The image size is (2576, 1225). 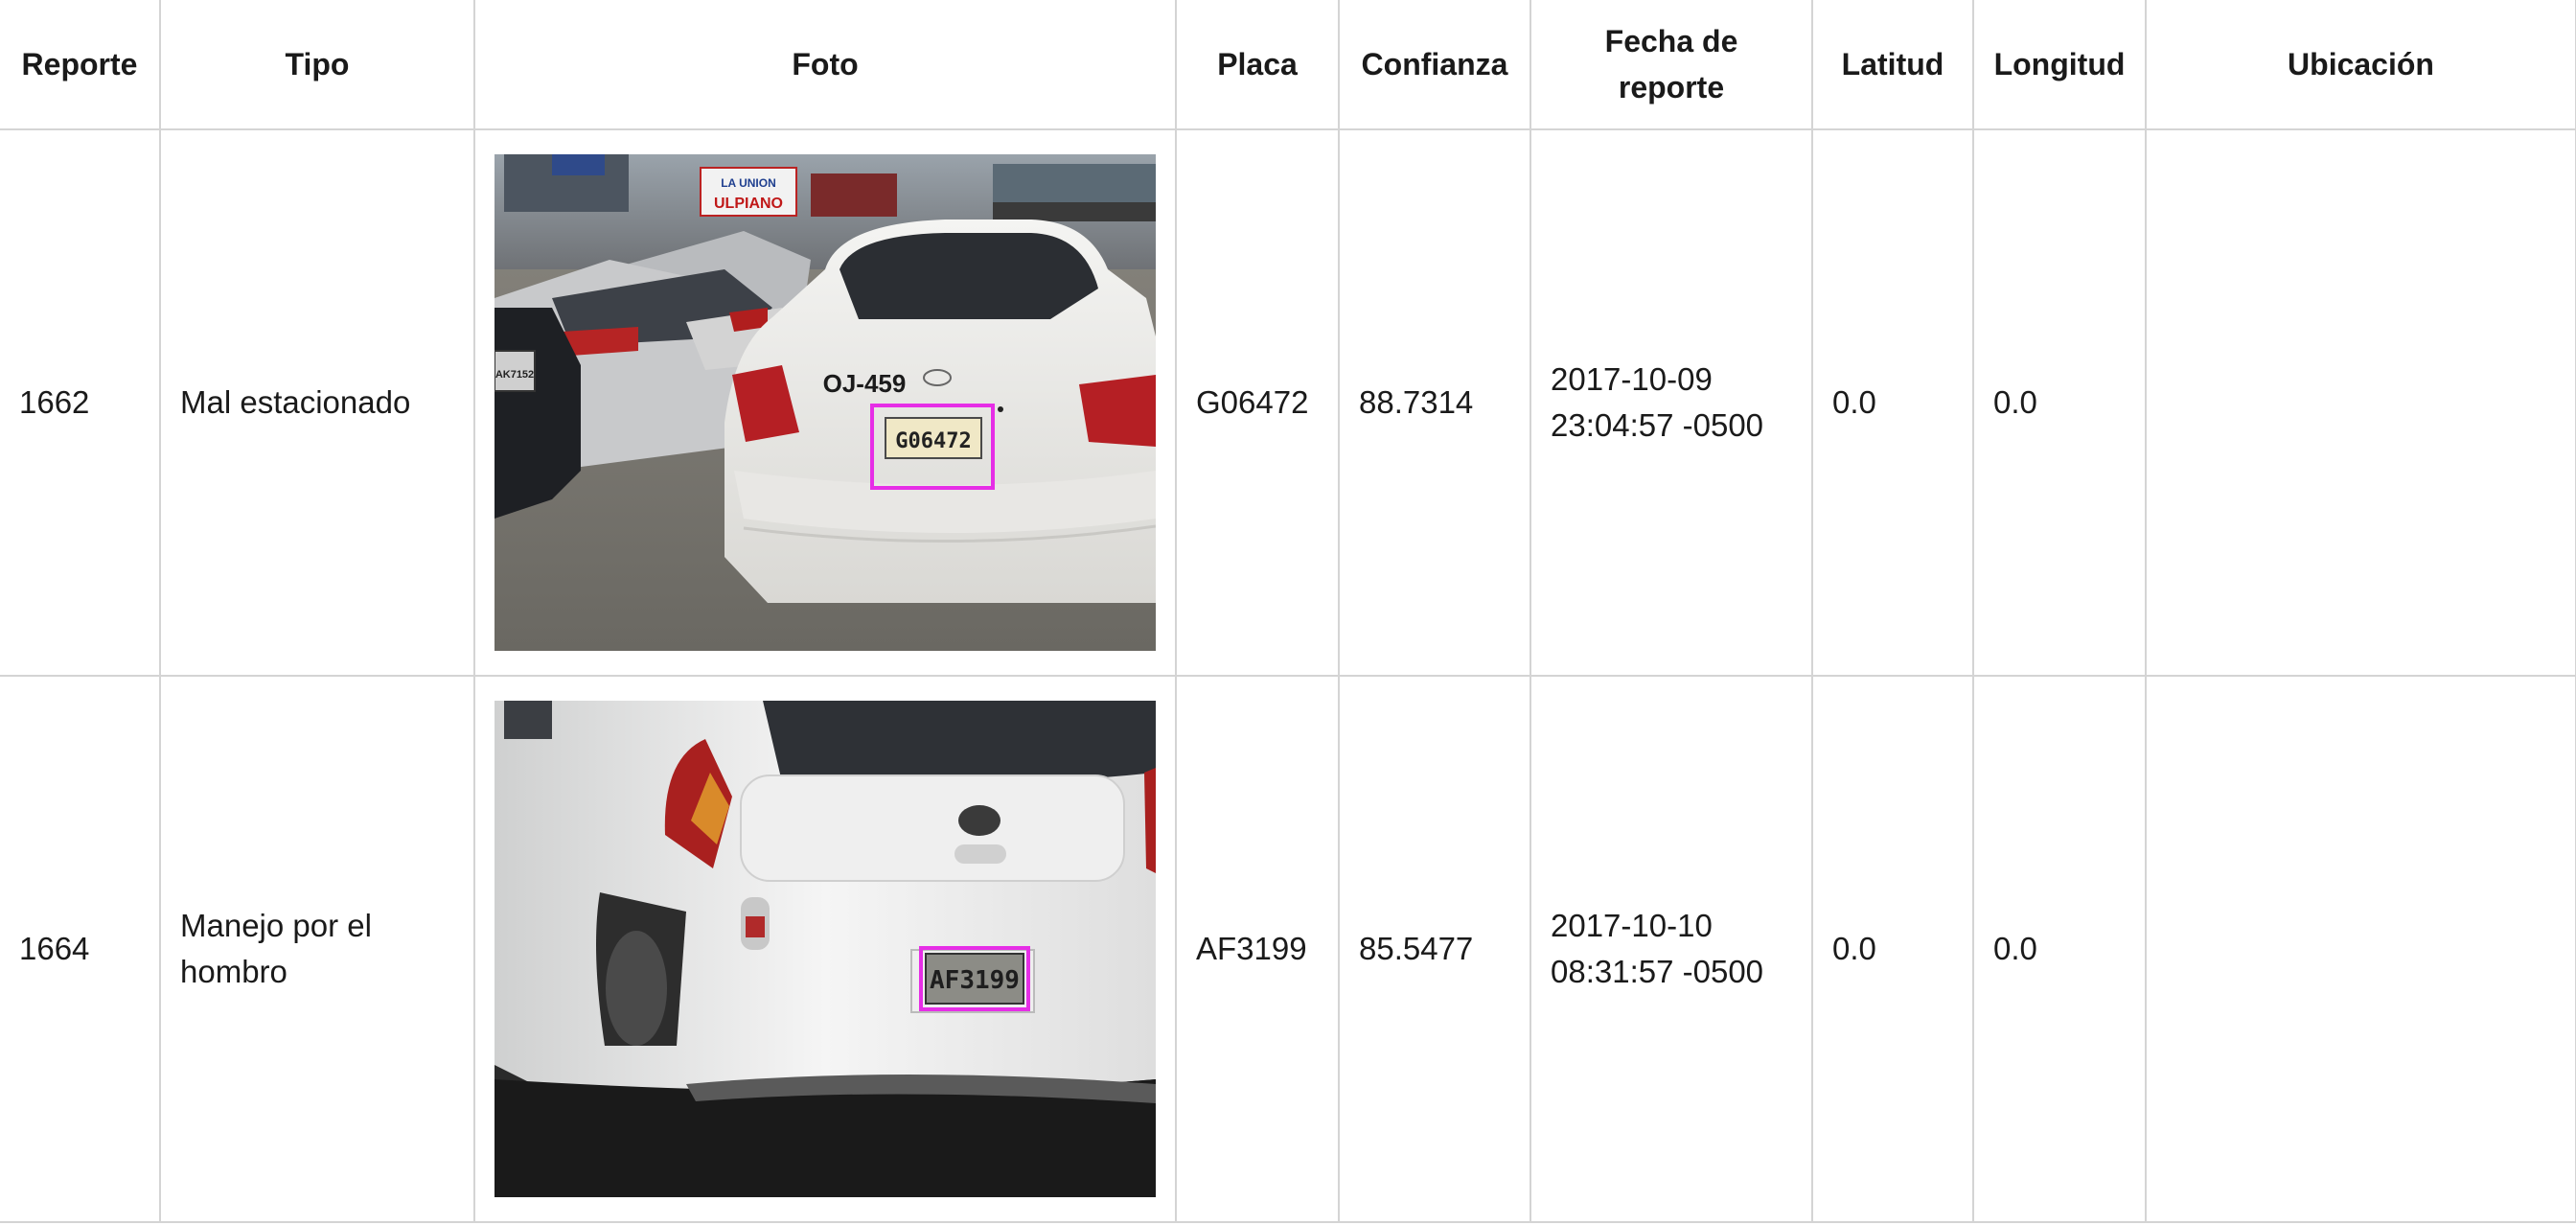 What do you see at coordinates (1434, 949) in the screenshot?
I see `cell-confianza: 85.5477` at bounding box center [1434, 949].